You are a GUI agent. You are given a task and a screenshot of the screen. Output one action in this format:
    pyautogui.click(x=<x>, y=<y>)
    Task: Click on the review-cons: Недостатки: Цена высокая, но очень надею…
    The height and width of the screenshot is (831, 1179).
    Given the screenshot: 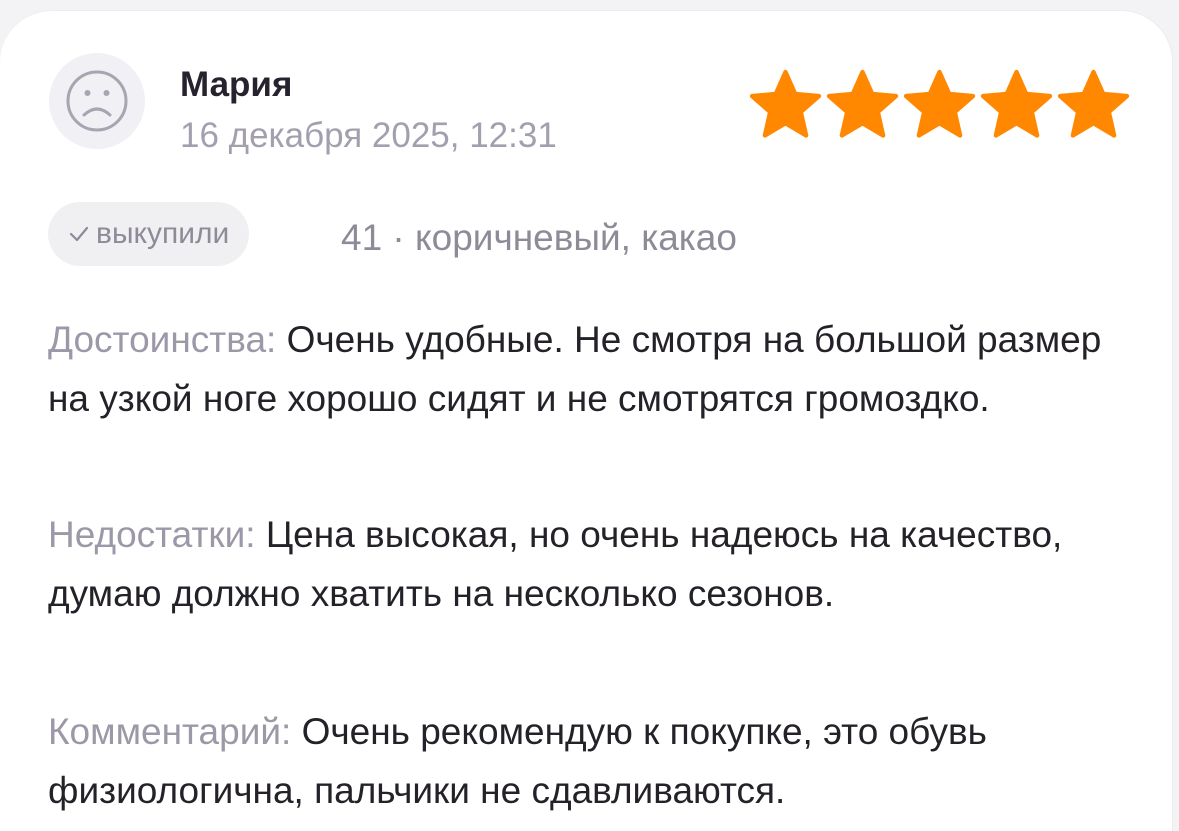 What is the action you would take?
    pyautogui.click(x=598, y=564)
    